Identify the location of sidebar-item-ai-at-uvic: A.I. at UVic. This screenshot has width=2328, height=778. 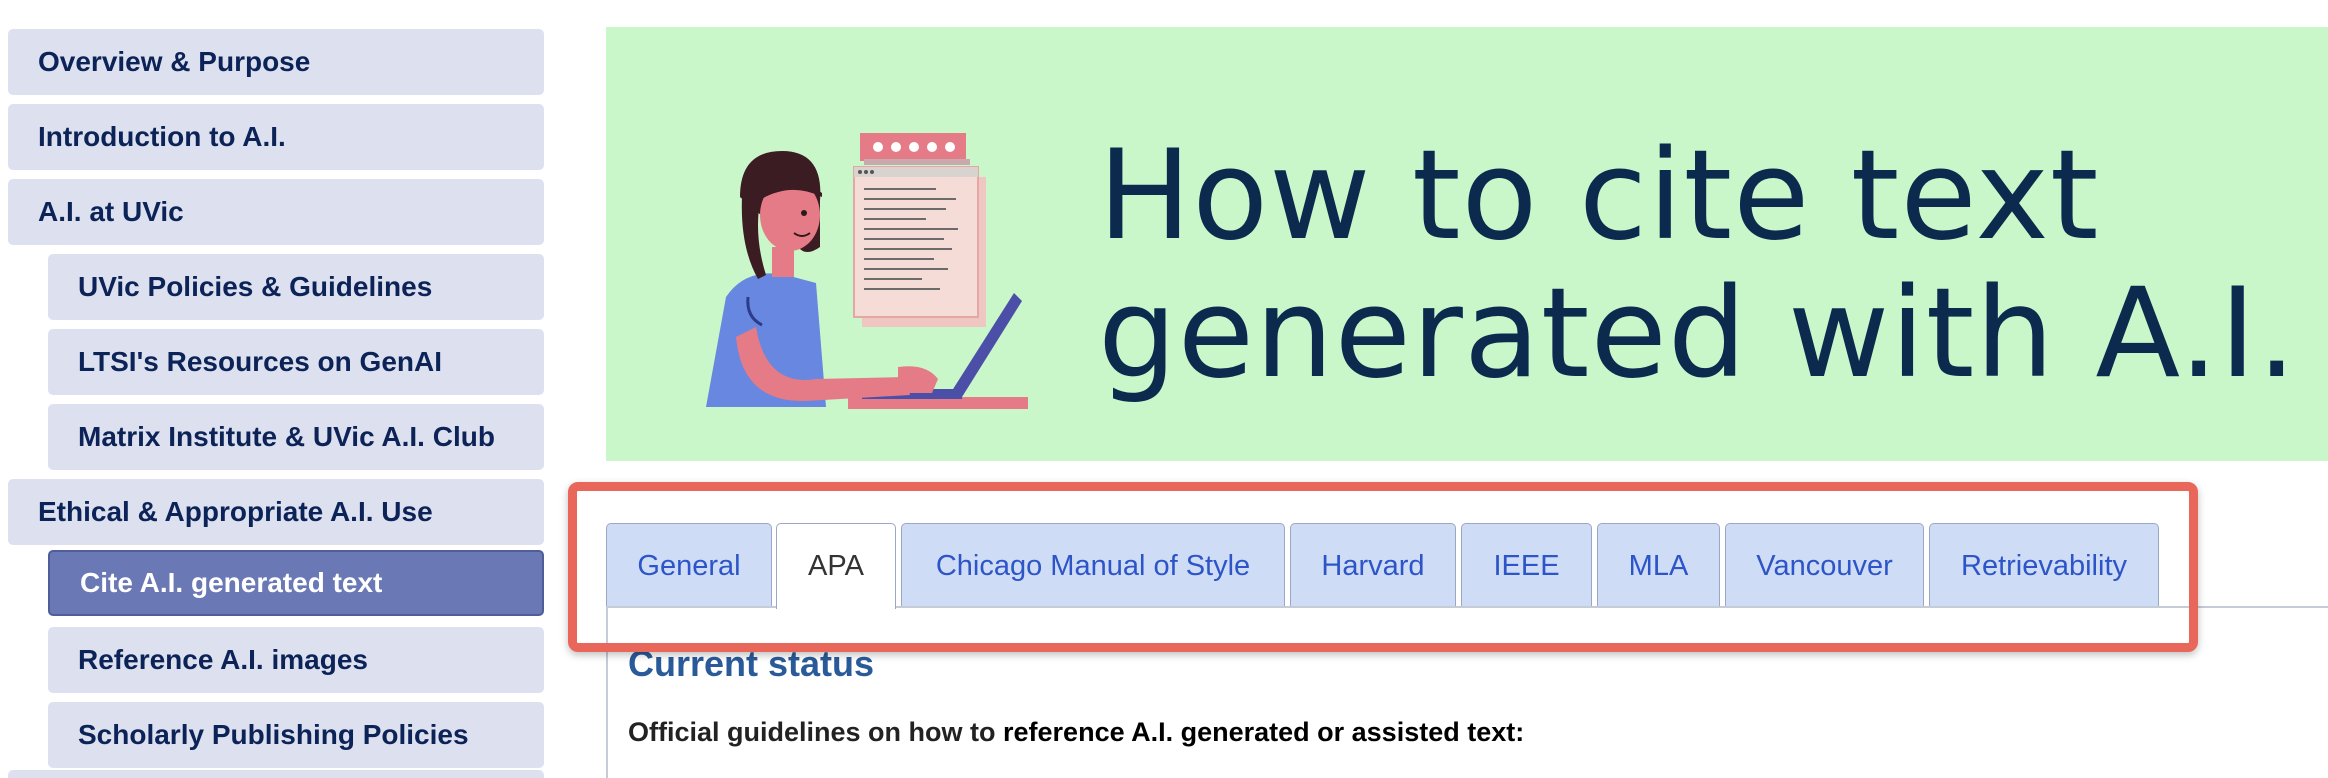
(276, 212).